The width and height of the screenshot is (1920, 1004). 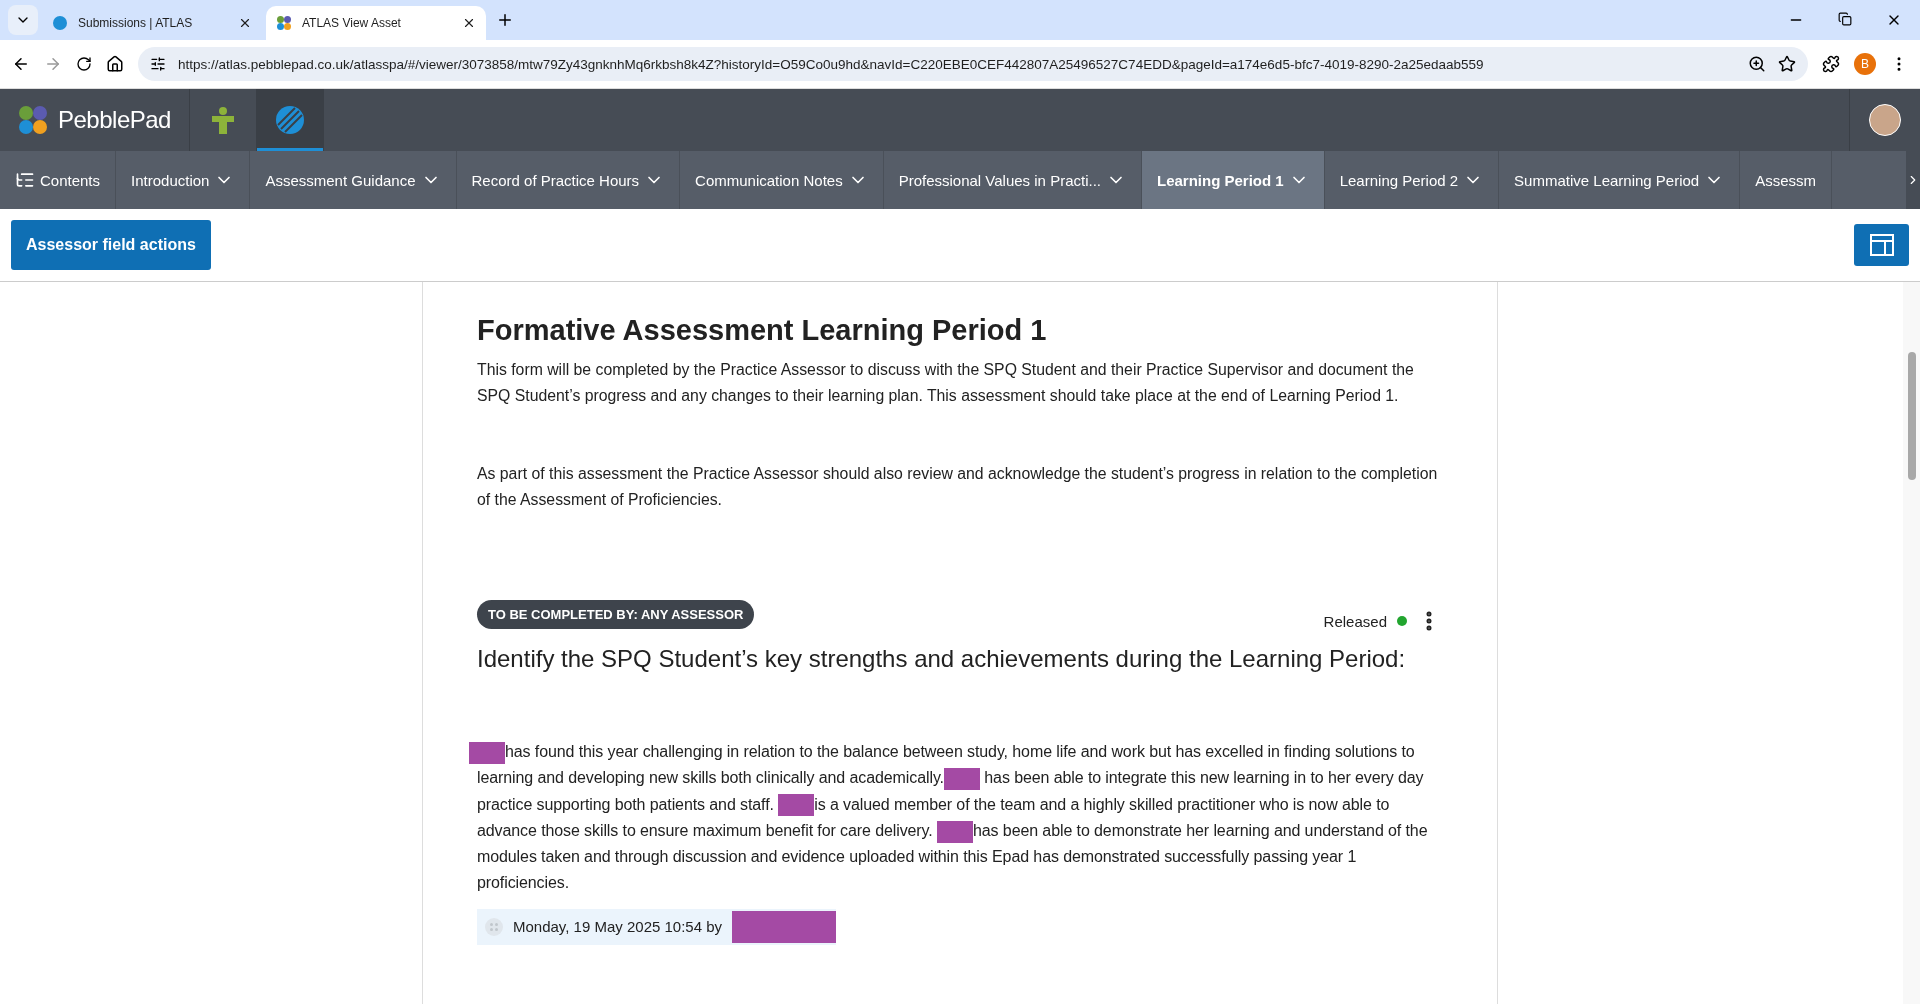 What do you see at coordinates (762, 330) in the screenshot?
I see `page-title: Formative Assessment Learning Period 1` at bounding box center [762, 330].